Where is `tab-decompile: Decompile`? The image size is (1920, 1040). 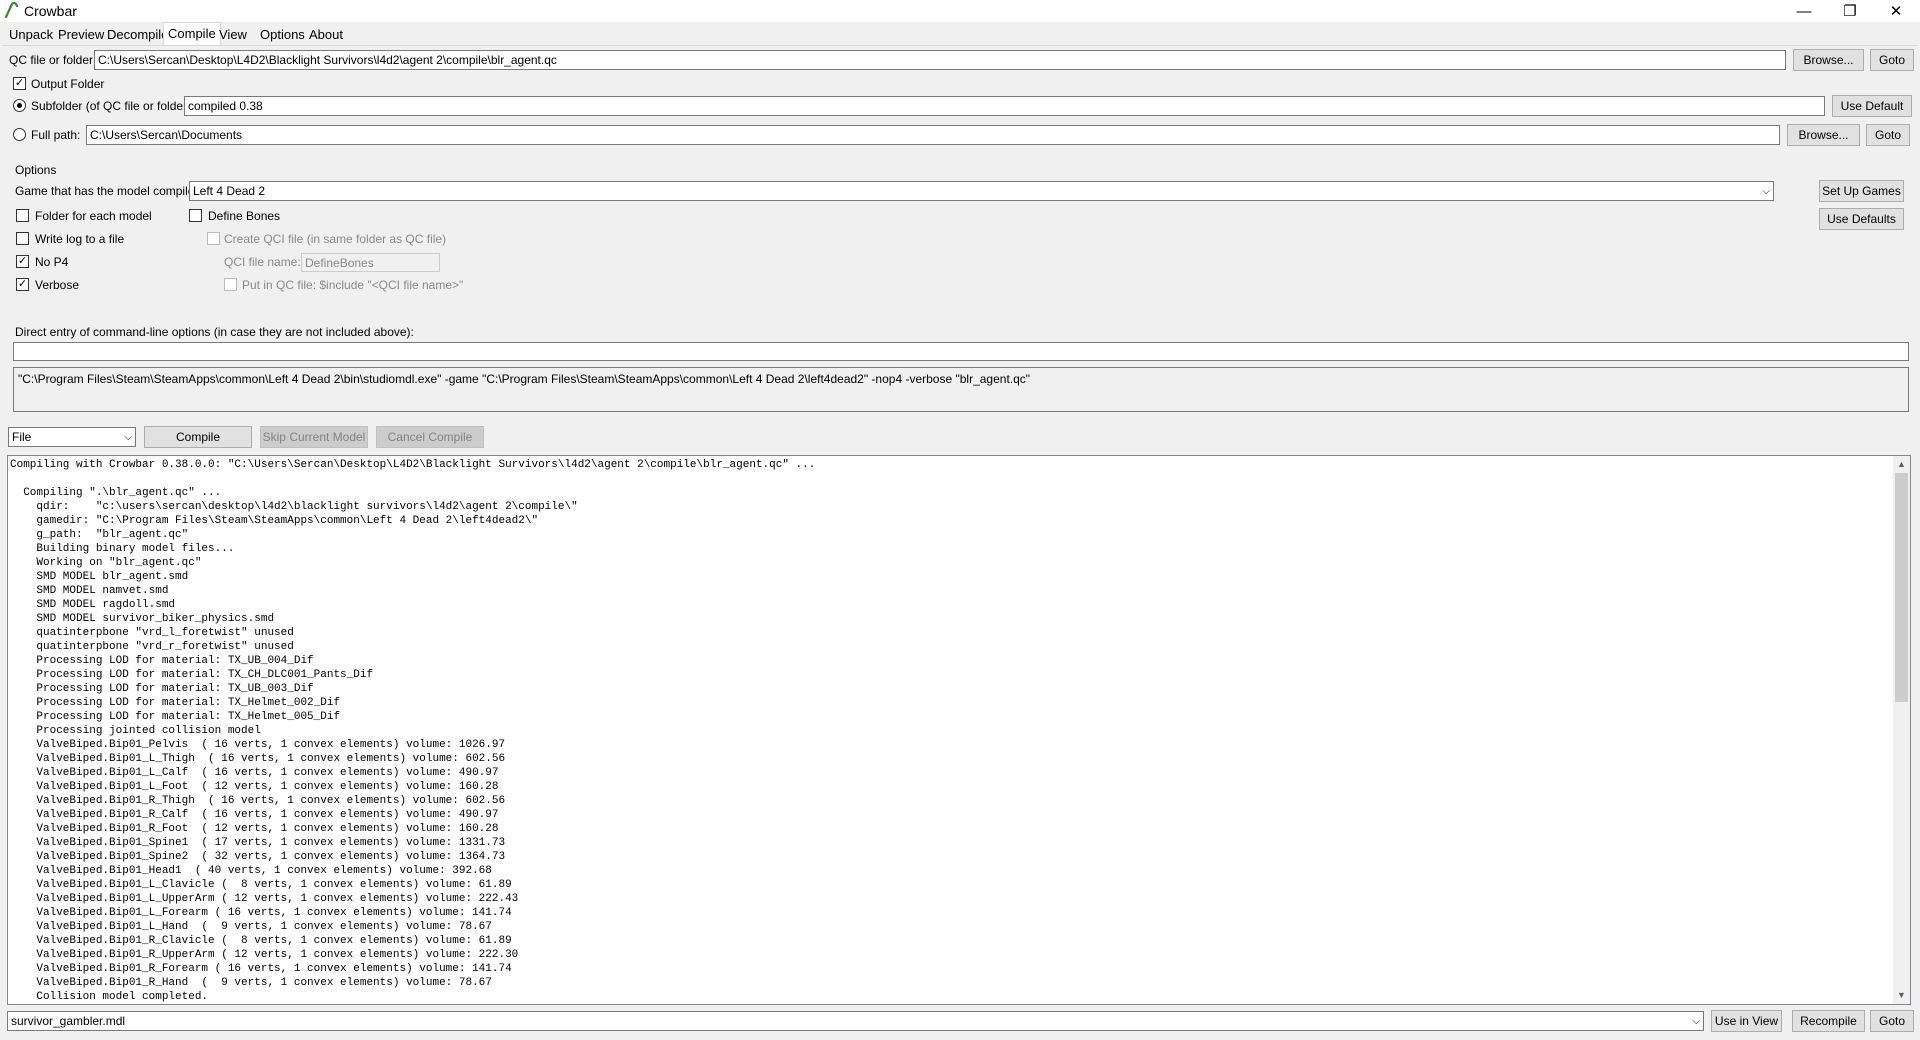
tab-decompile: Decompile is located at coordinates (137, 35).